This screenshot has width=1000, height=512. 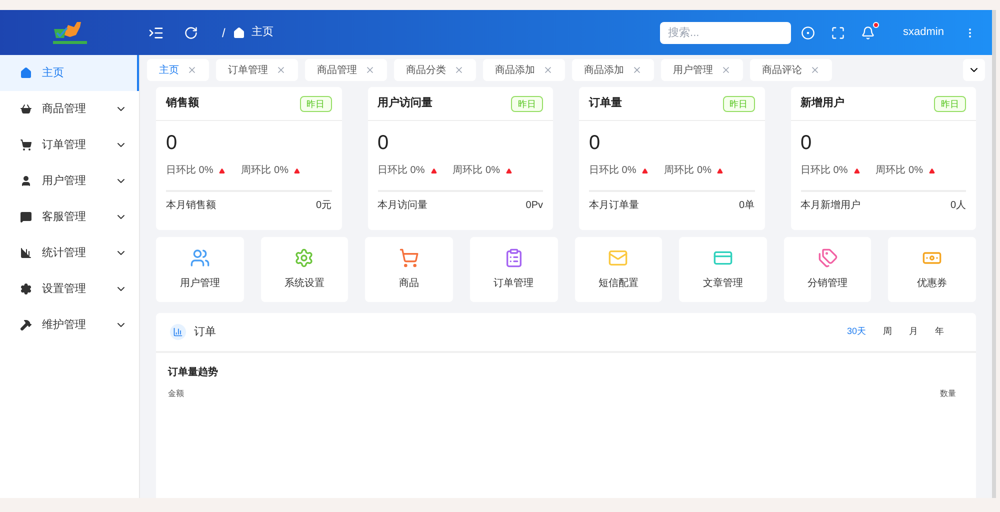 What do you see at coordinates (828, 284) in the screenshot?
I see `shortcut-label: 分销管理` at bounding box center [828, 284].